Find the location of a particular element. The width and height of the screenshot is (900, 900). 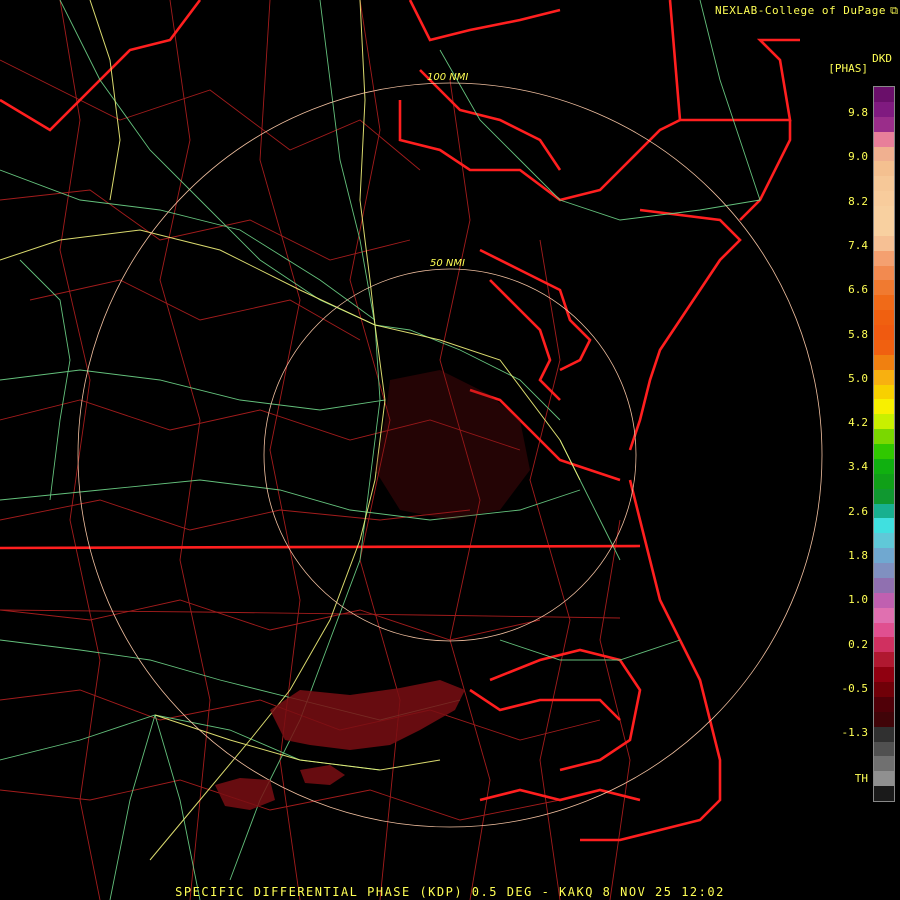

legend-tick-label: 7.4 is located at coordinates (858, 245).